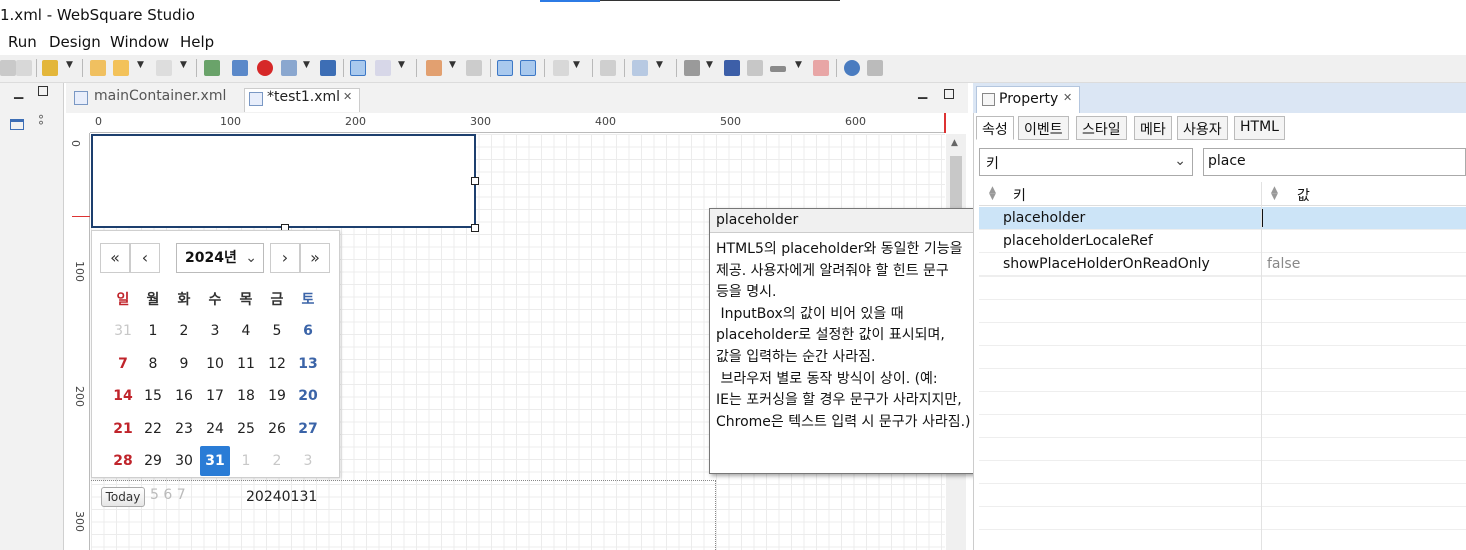 The image size is (1466, 550). I want to click on calendar-day: 26, so click(277, 429).